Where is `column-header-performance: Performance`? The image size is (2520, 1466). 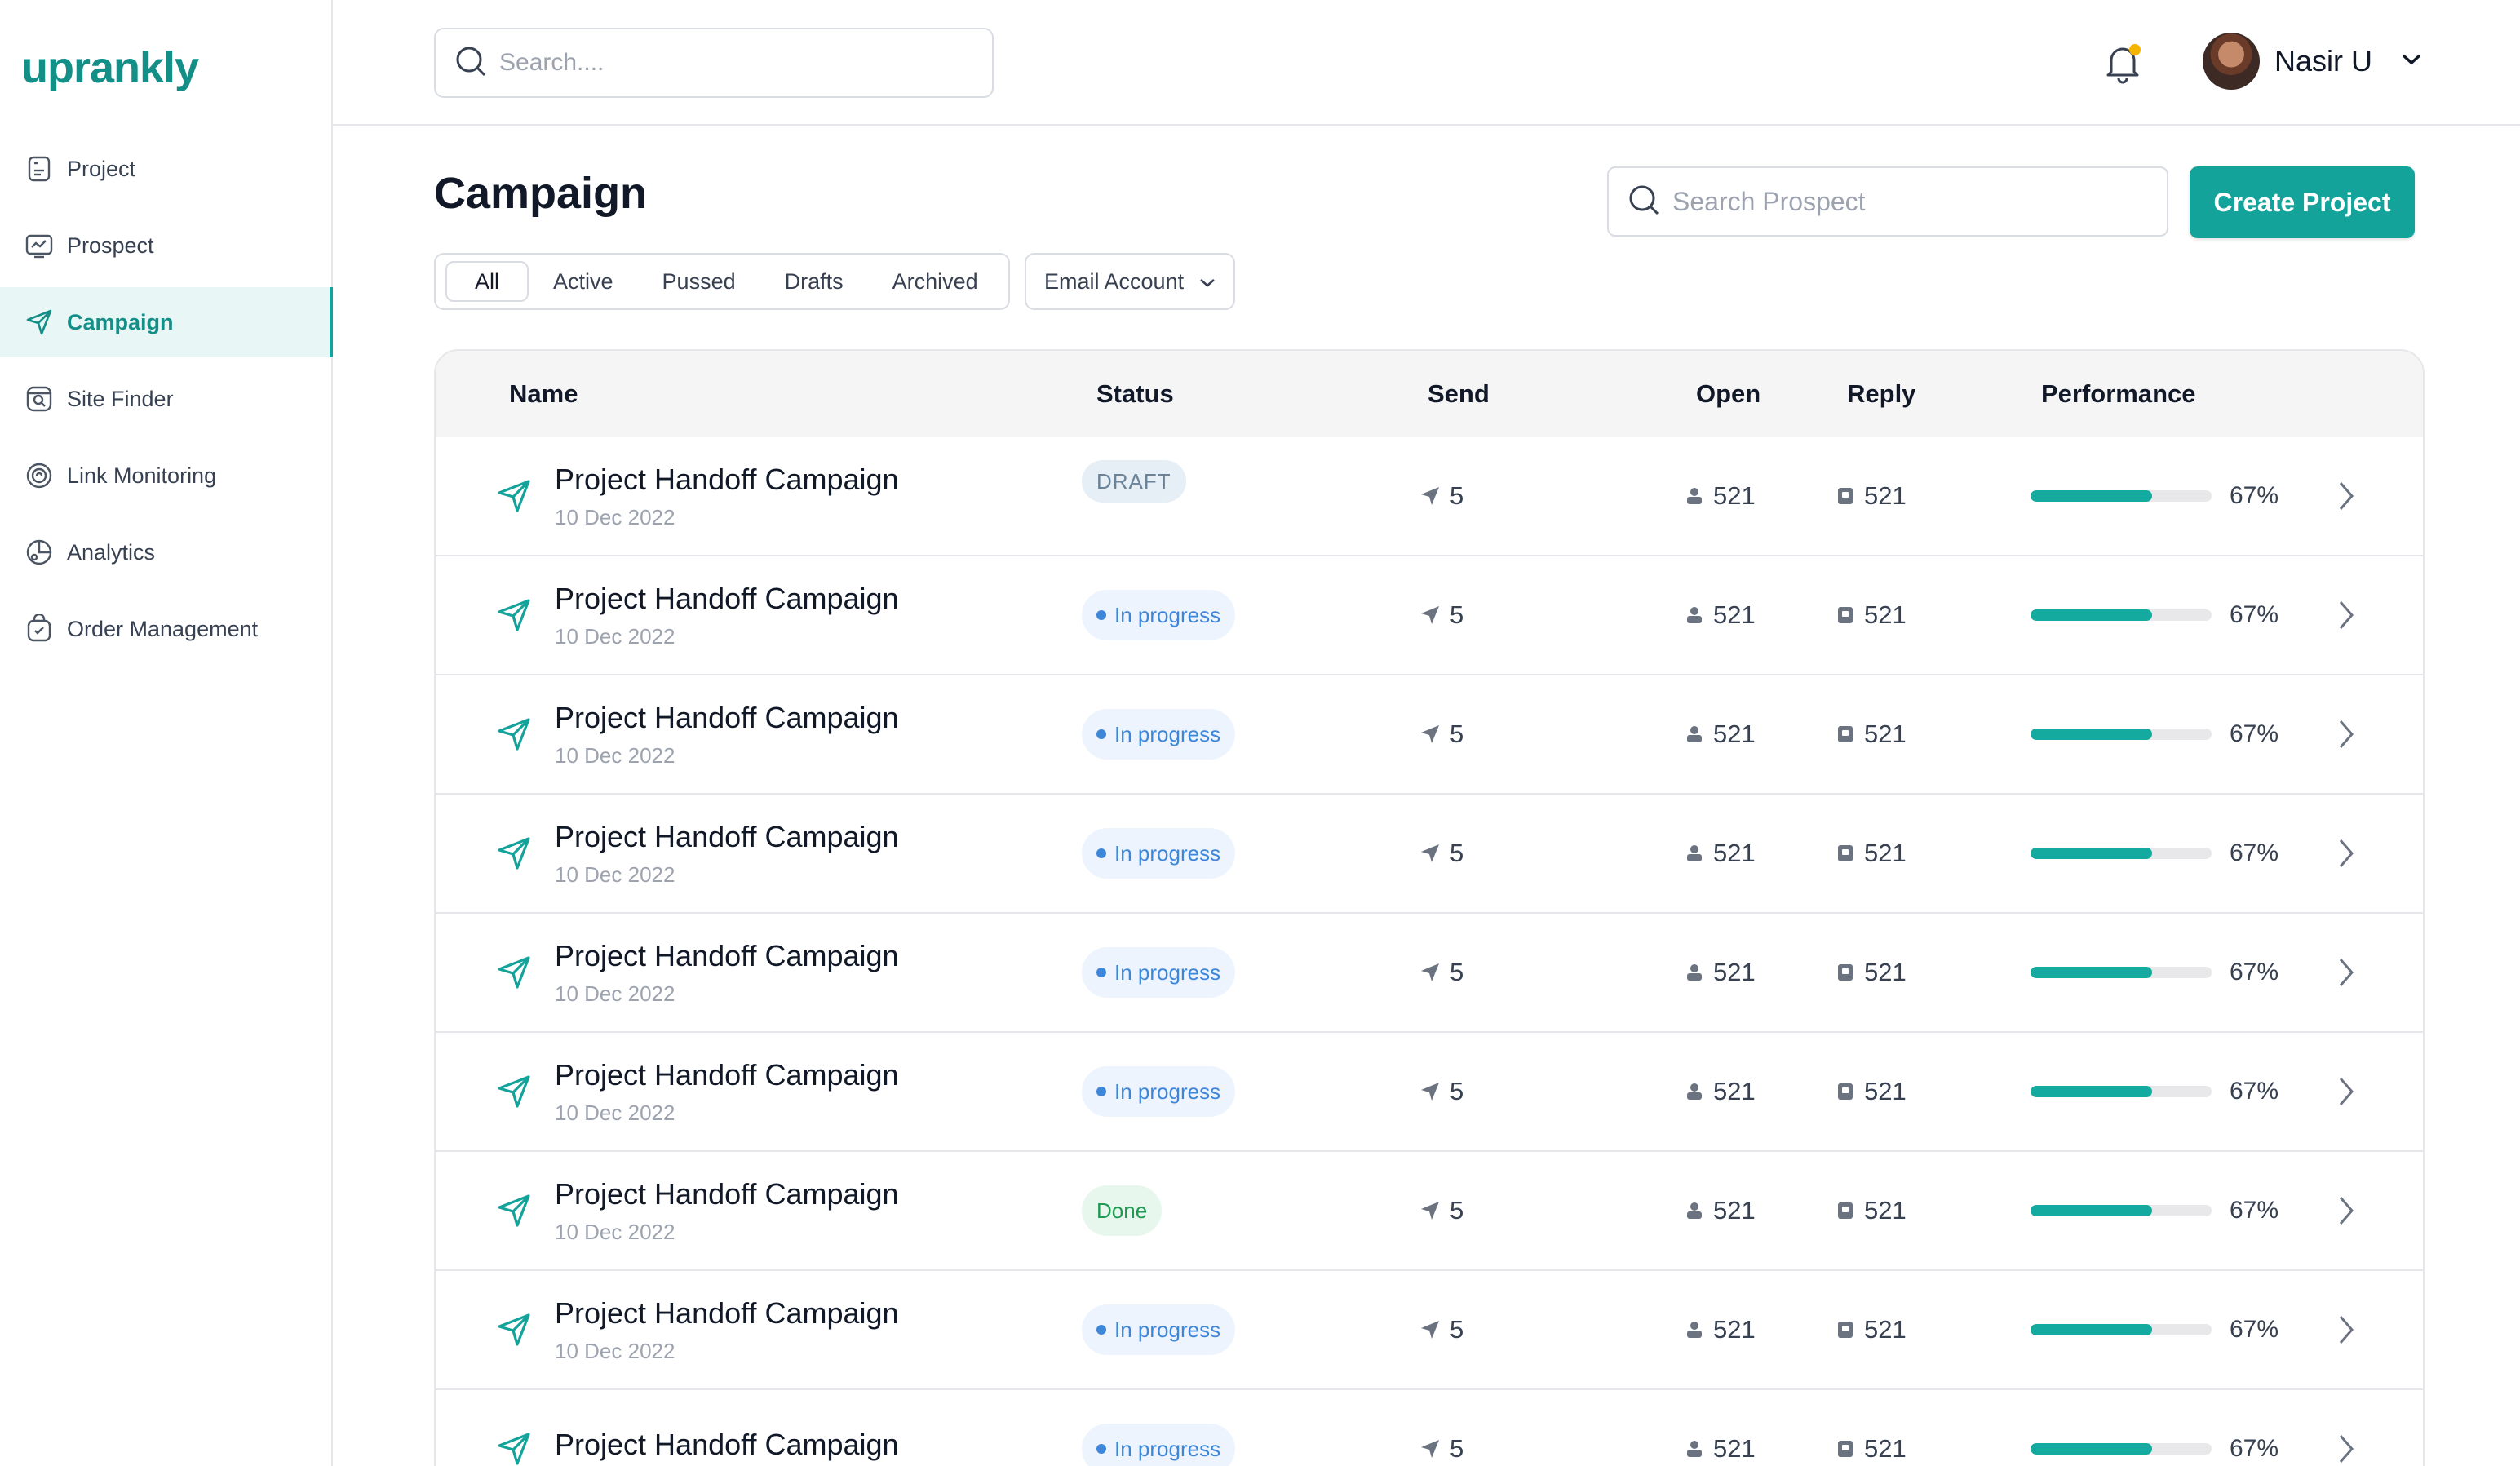
column-header-performance: Performance is located at coordinates (2118, 394).